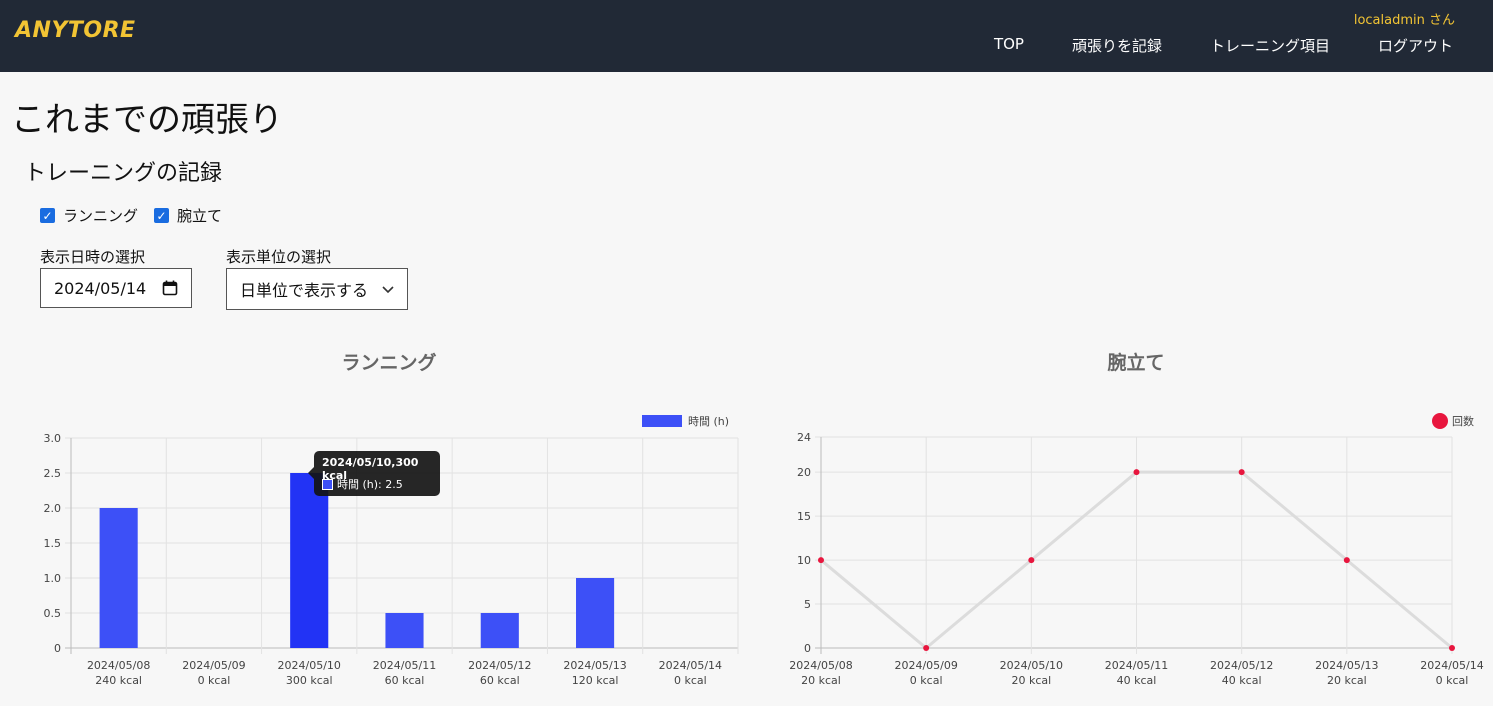  Describe the element at coordinates (75, 30) in the screenshot. I see `brand-logo: ANYTORE` at that location.